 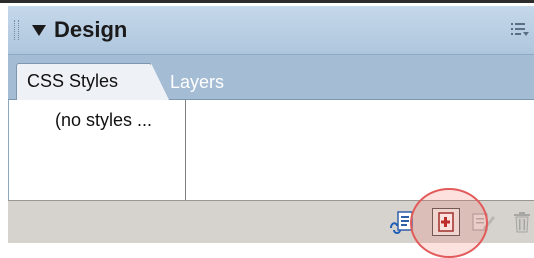 I want to click on drag-grip-icon, so click(x=16, y=30).